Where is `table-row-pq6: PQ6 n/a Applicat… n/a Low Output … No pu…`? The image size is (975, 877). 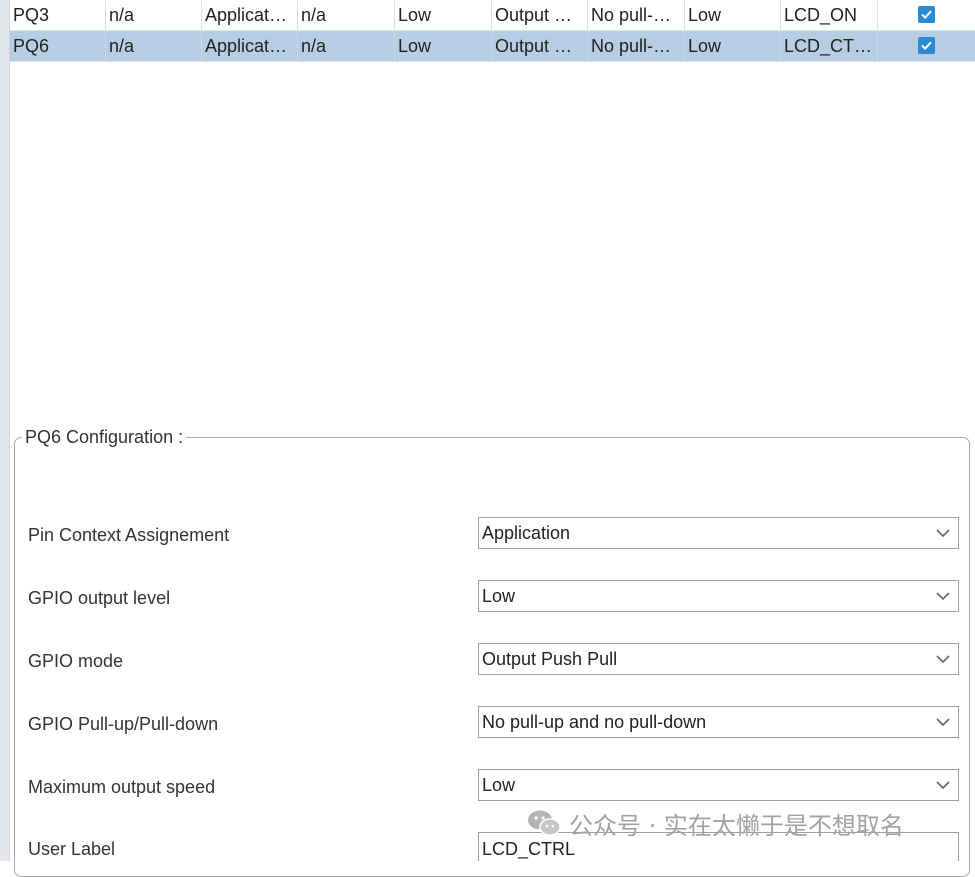 table-row-pq6: PQ6 n/a Applicat… n/a Low Output … No pu… is located at coordinates (492, 46).